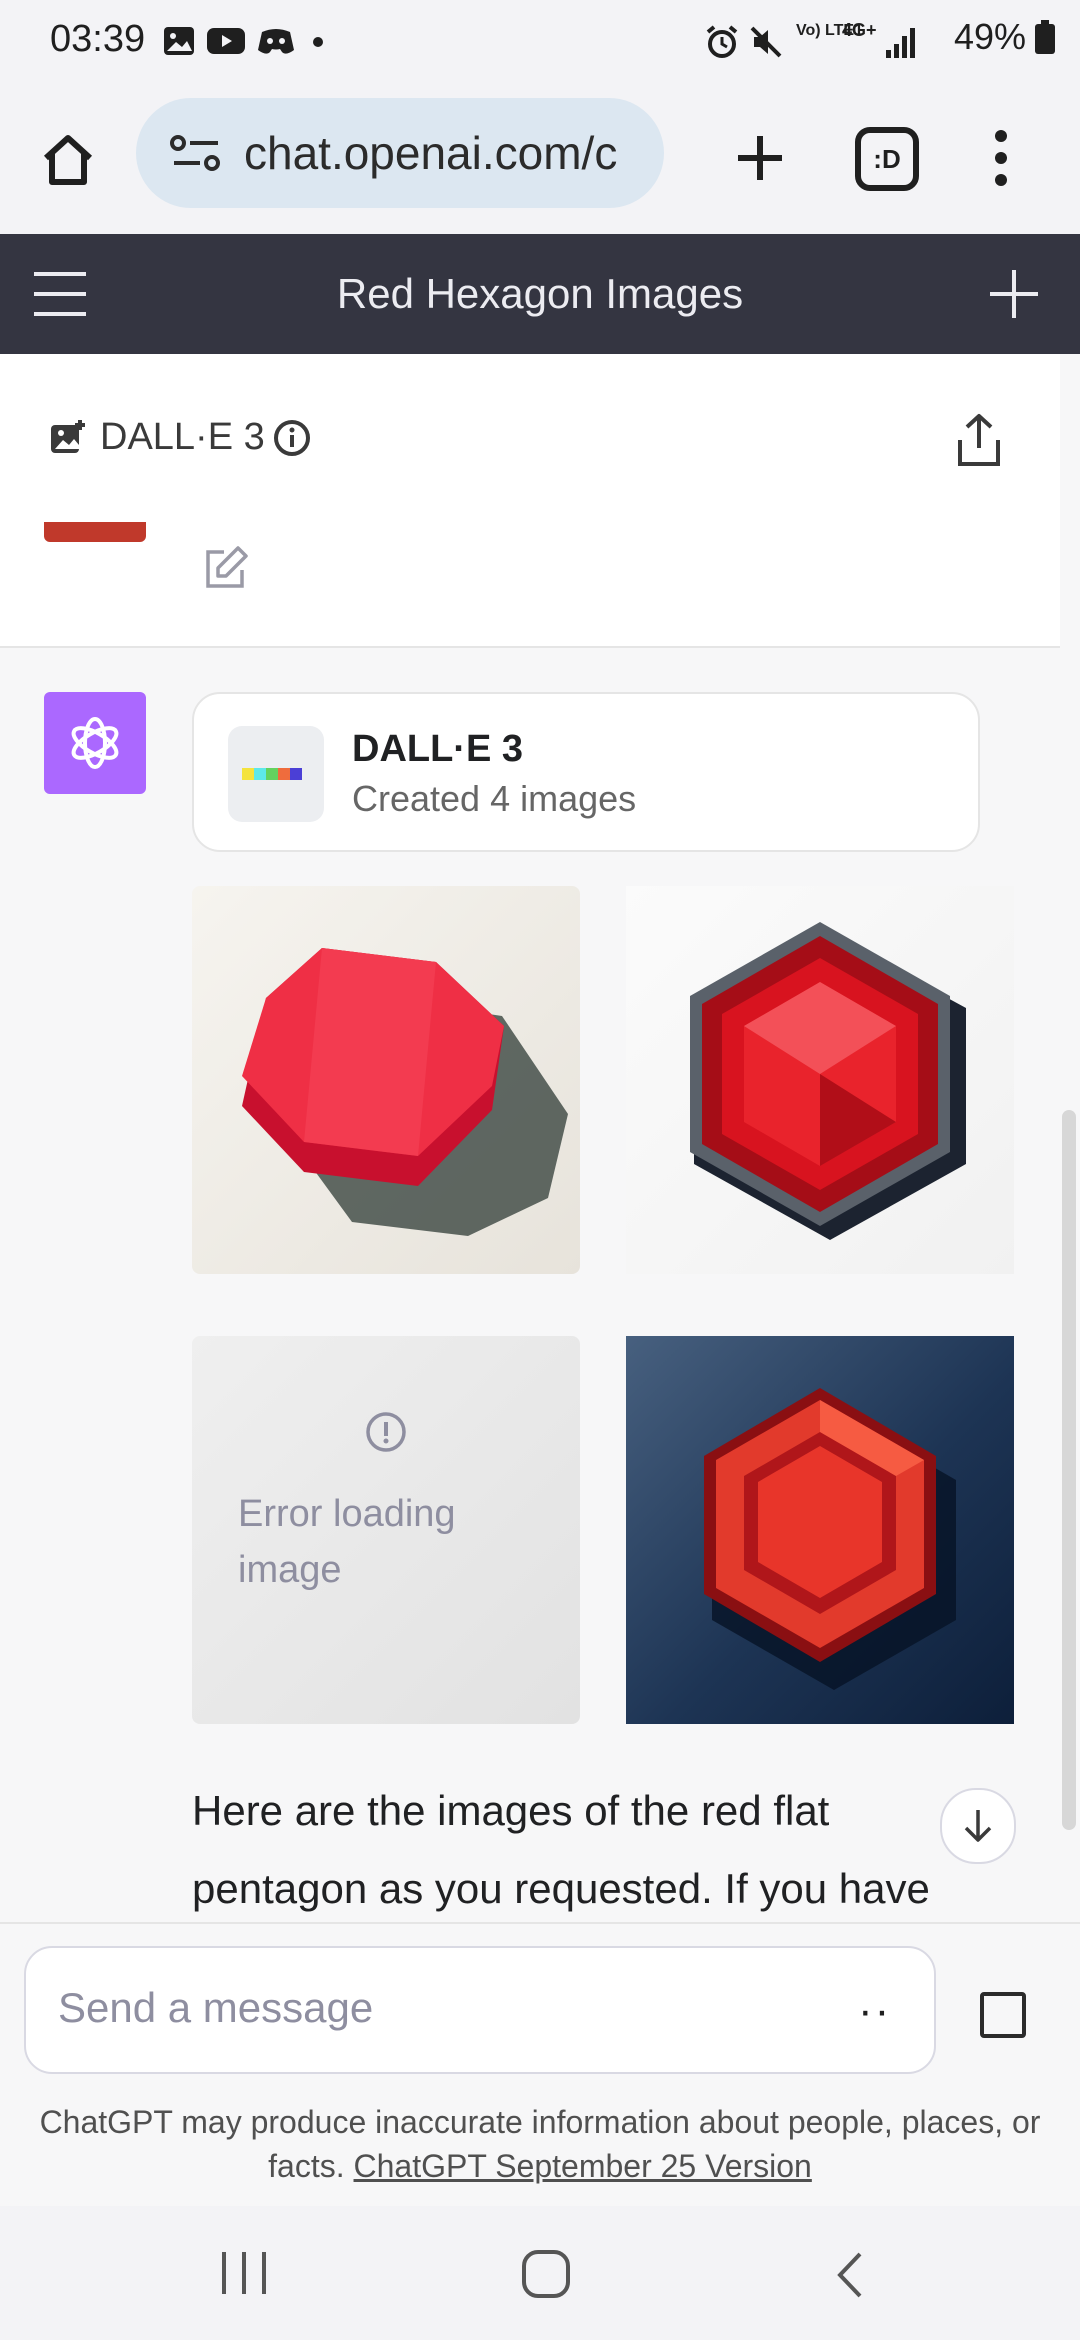  I want to click on tab-switcher-button: :D, so click(887, 159).